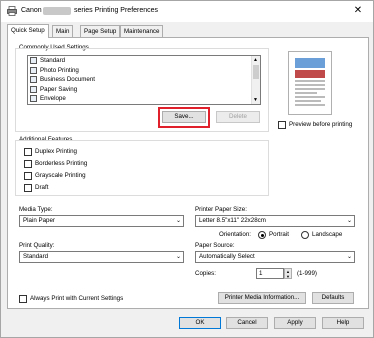 The image size is (374, 338). What do you see at coordinates (31, 10) in the screenshot?
I see `title-brand: Canon` at bounding box center [31, 10].